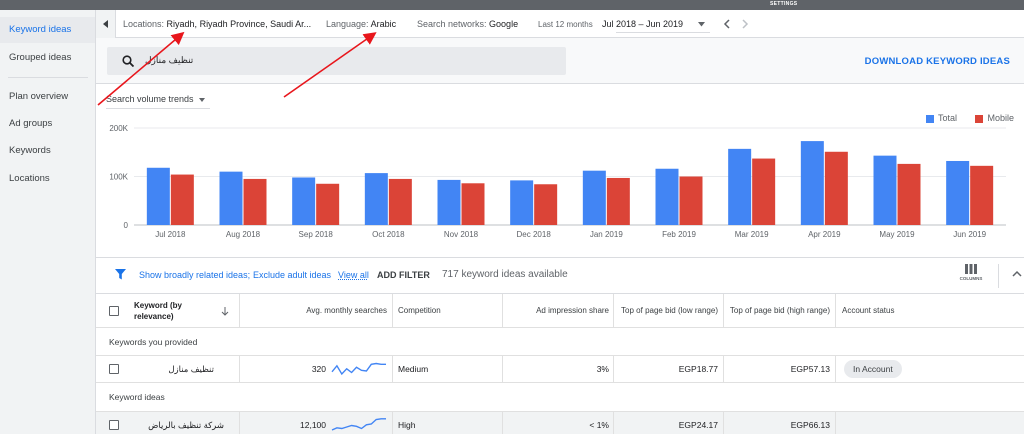  Describe the element at coordinates (698, 369) in the screenshot. I see `bid-low-cell: EGP18.77` at that location.